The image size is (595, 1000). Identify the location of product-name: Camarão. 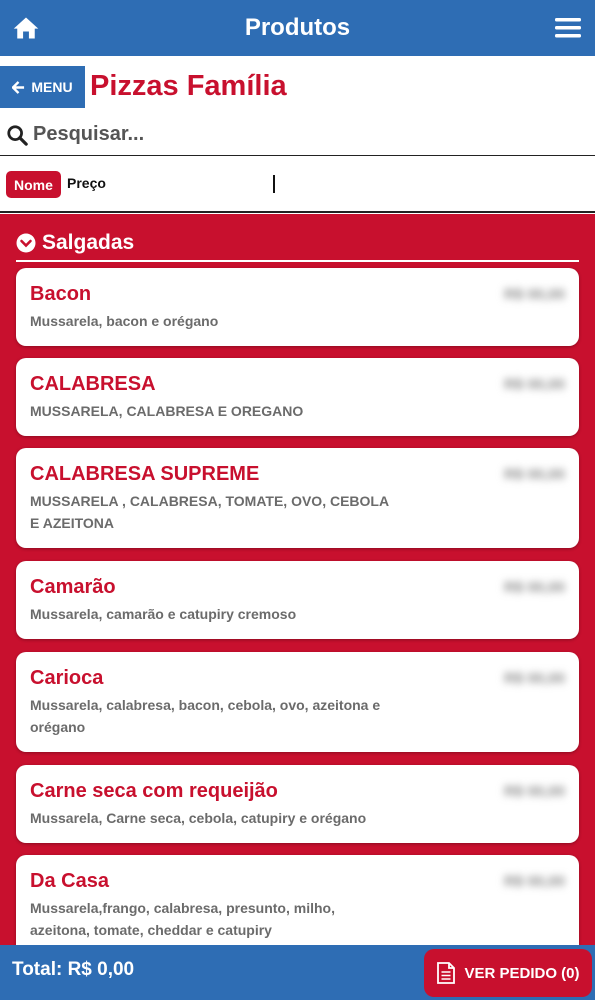
(73, 587).